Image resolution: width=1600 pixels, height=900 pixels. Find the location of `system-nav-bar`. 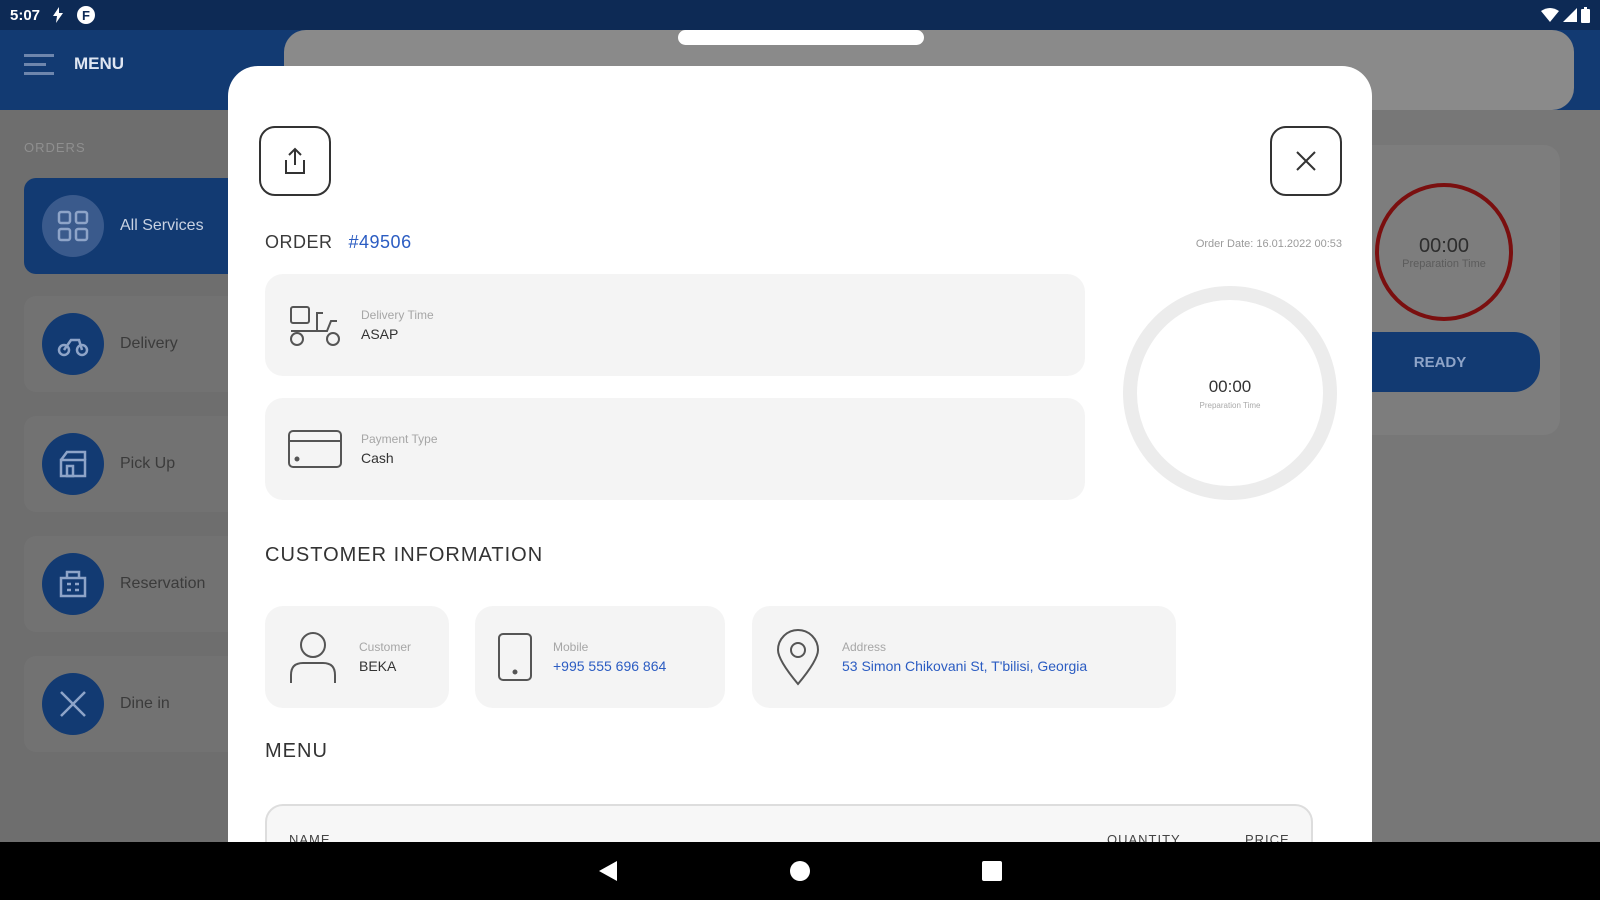

system-nav-bar is located at coordinates (800, 871).